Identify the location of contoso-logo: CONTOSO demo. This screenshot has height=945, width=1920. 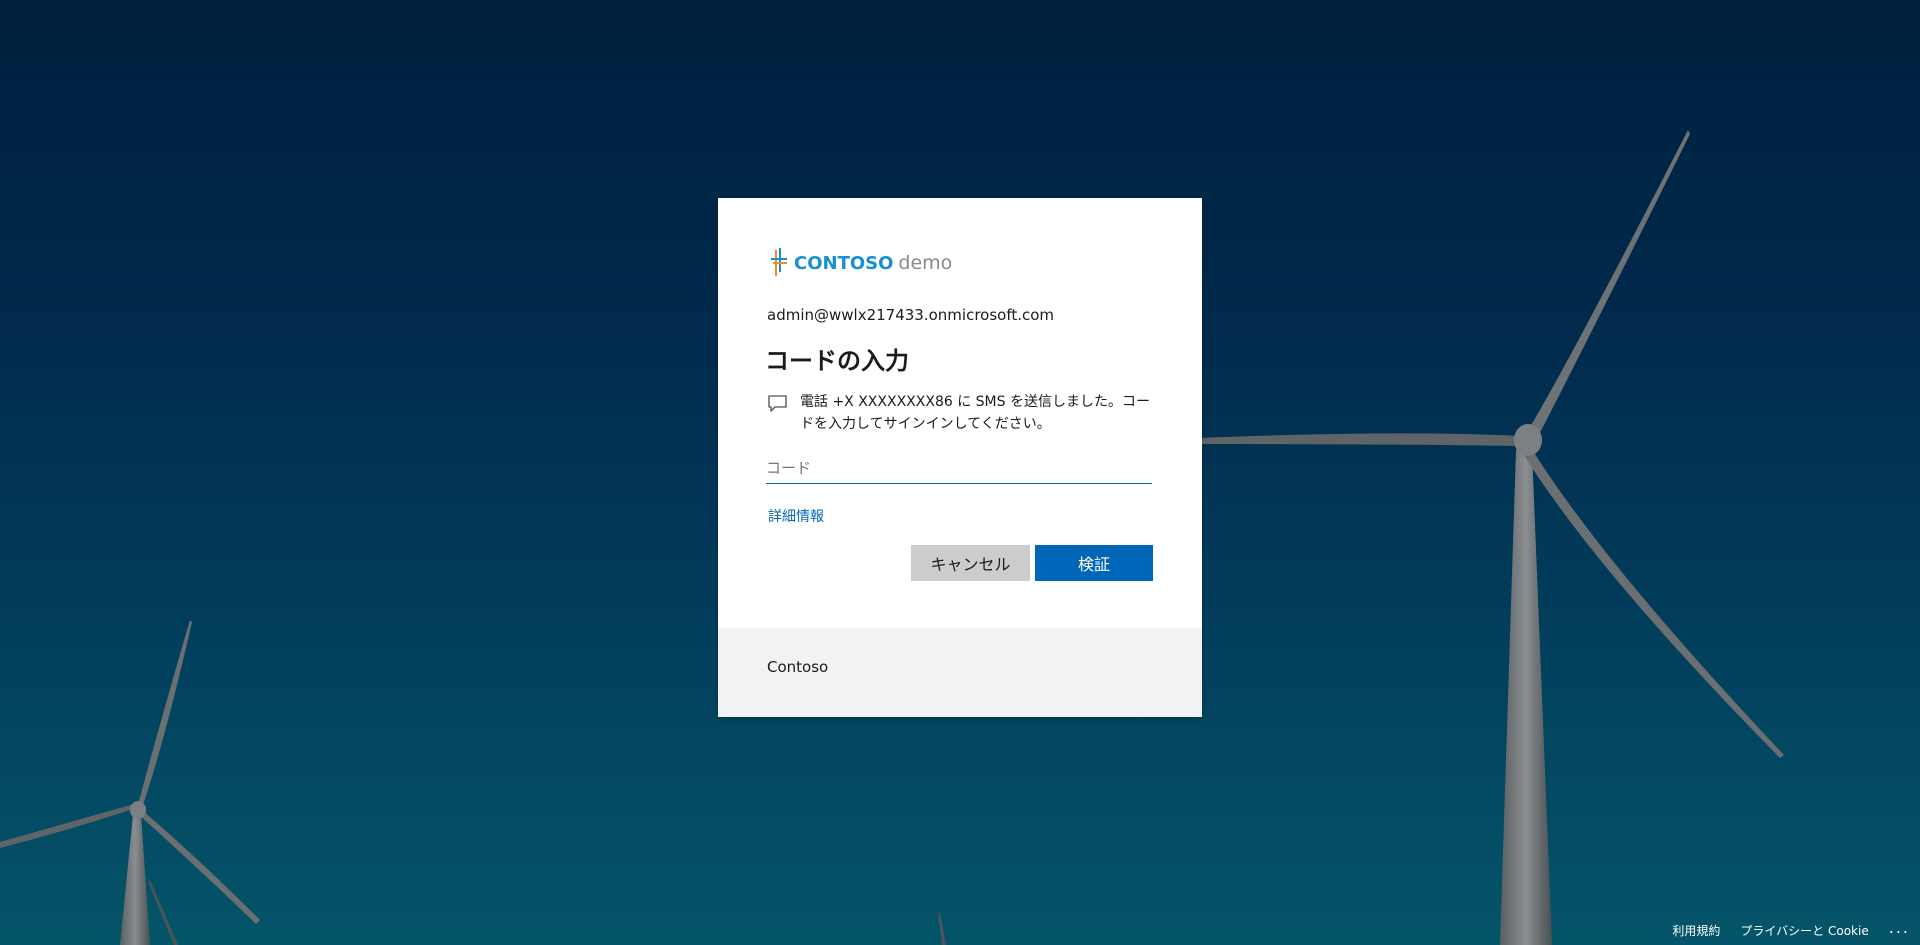
(860, 263).